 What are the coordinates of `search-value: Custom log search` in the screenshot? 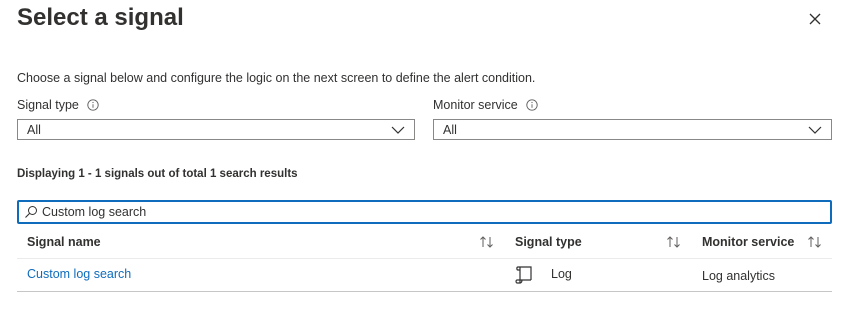 It's located at (94, 212).